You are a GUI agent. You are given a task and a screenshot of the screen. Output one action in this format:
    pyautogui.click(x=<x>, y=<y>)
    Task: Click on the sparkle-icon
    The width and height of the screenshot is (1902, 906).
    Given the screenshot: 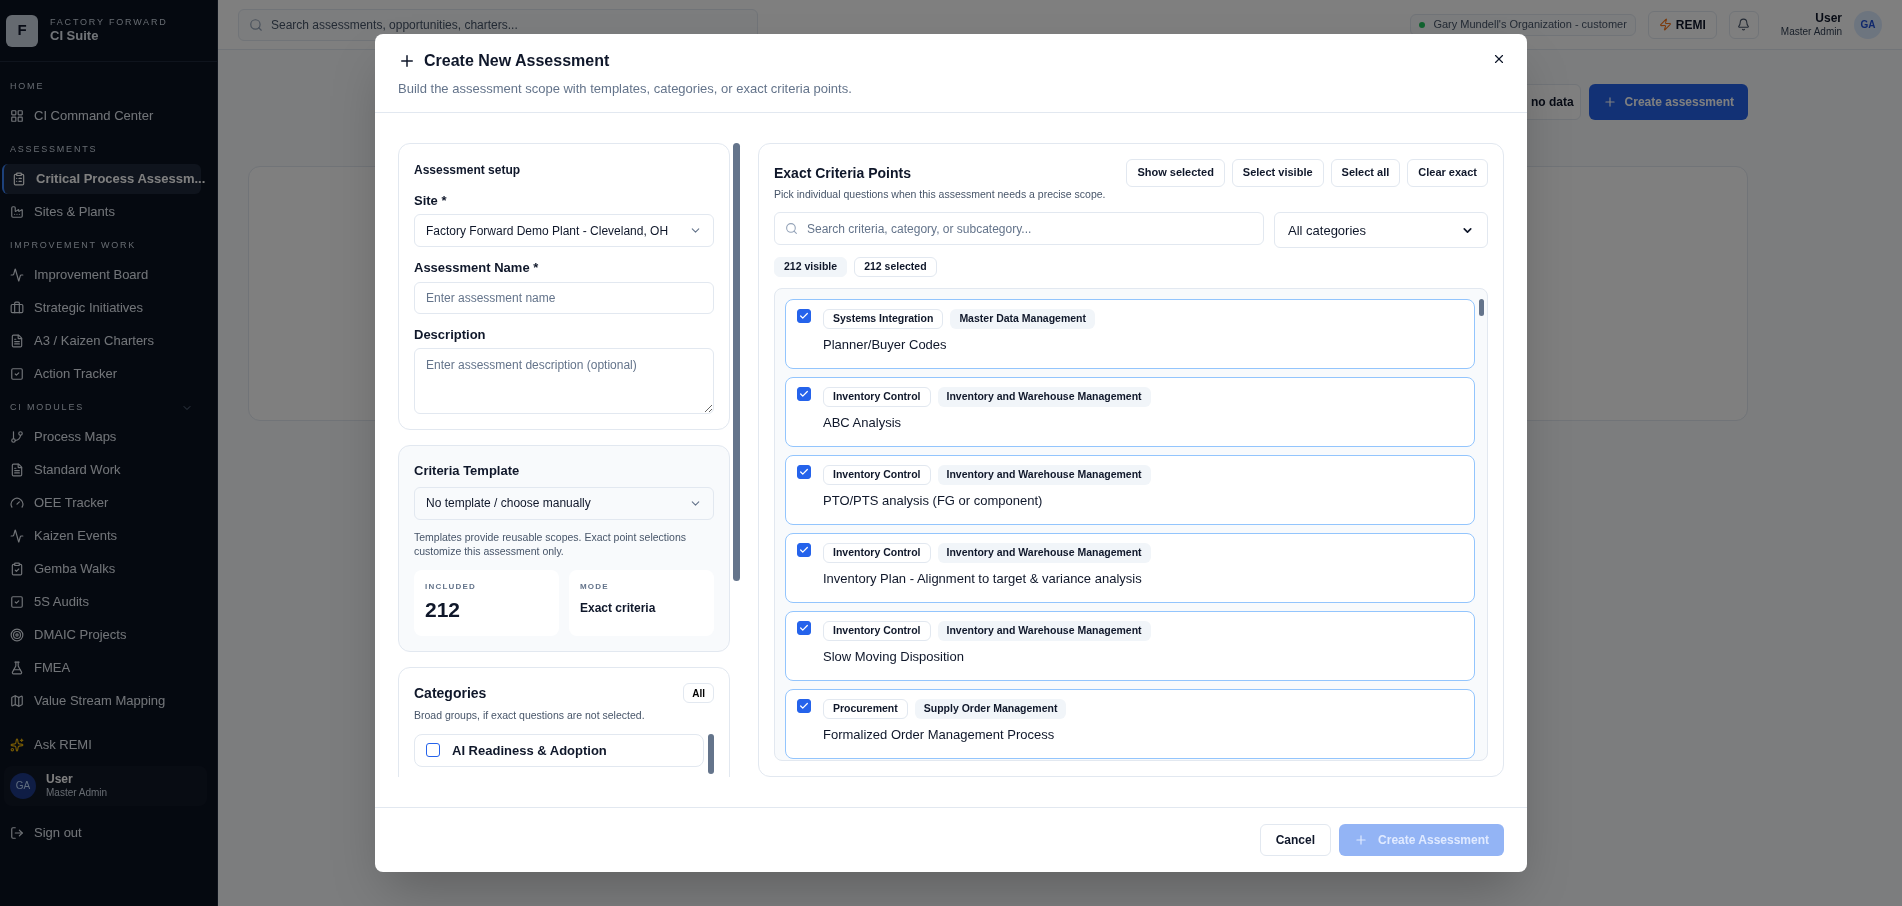 What is the action you would take?
    pyautogui.click(x=17, y=745)
    